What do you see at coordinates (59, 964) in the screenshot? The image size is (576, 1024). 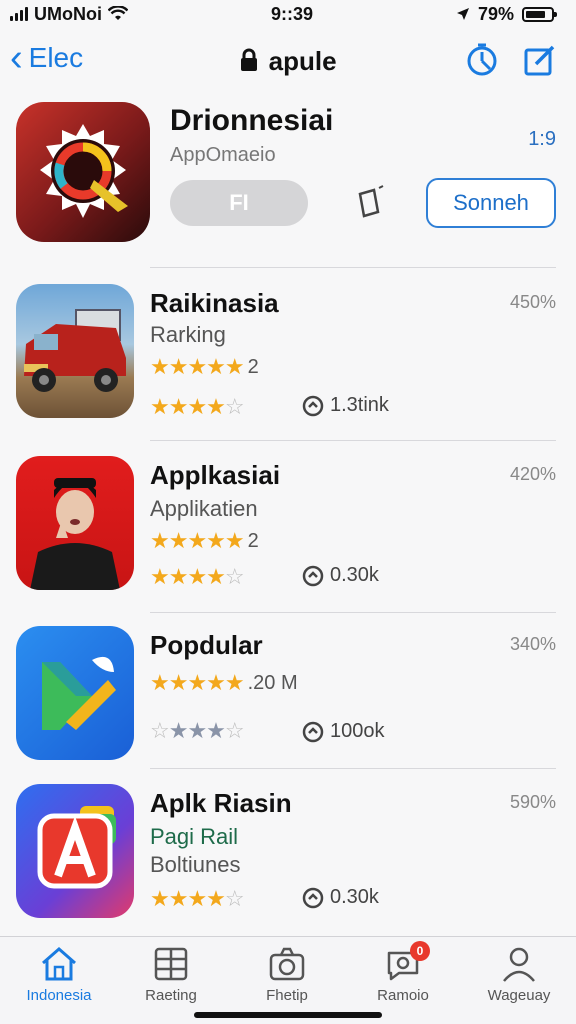 I see `home-icon` at bounding box center [59, 964].